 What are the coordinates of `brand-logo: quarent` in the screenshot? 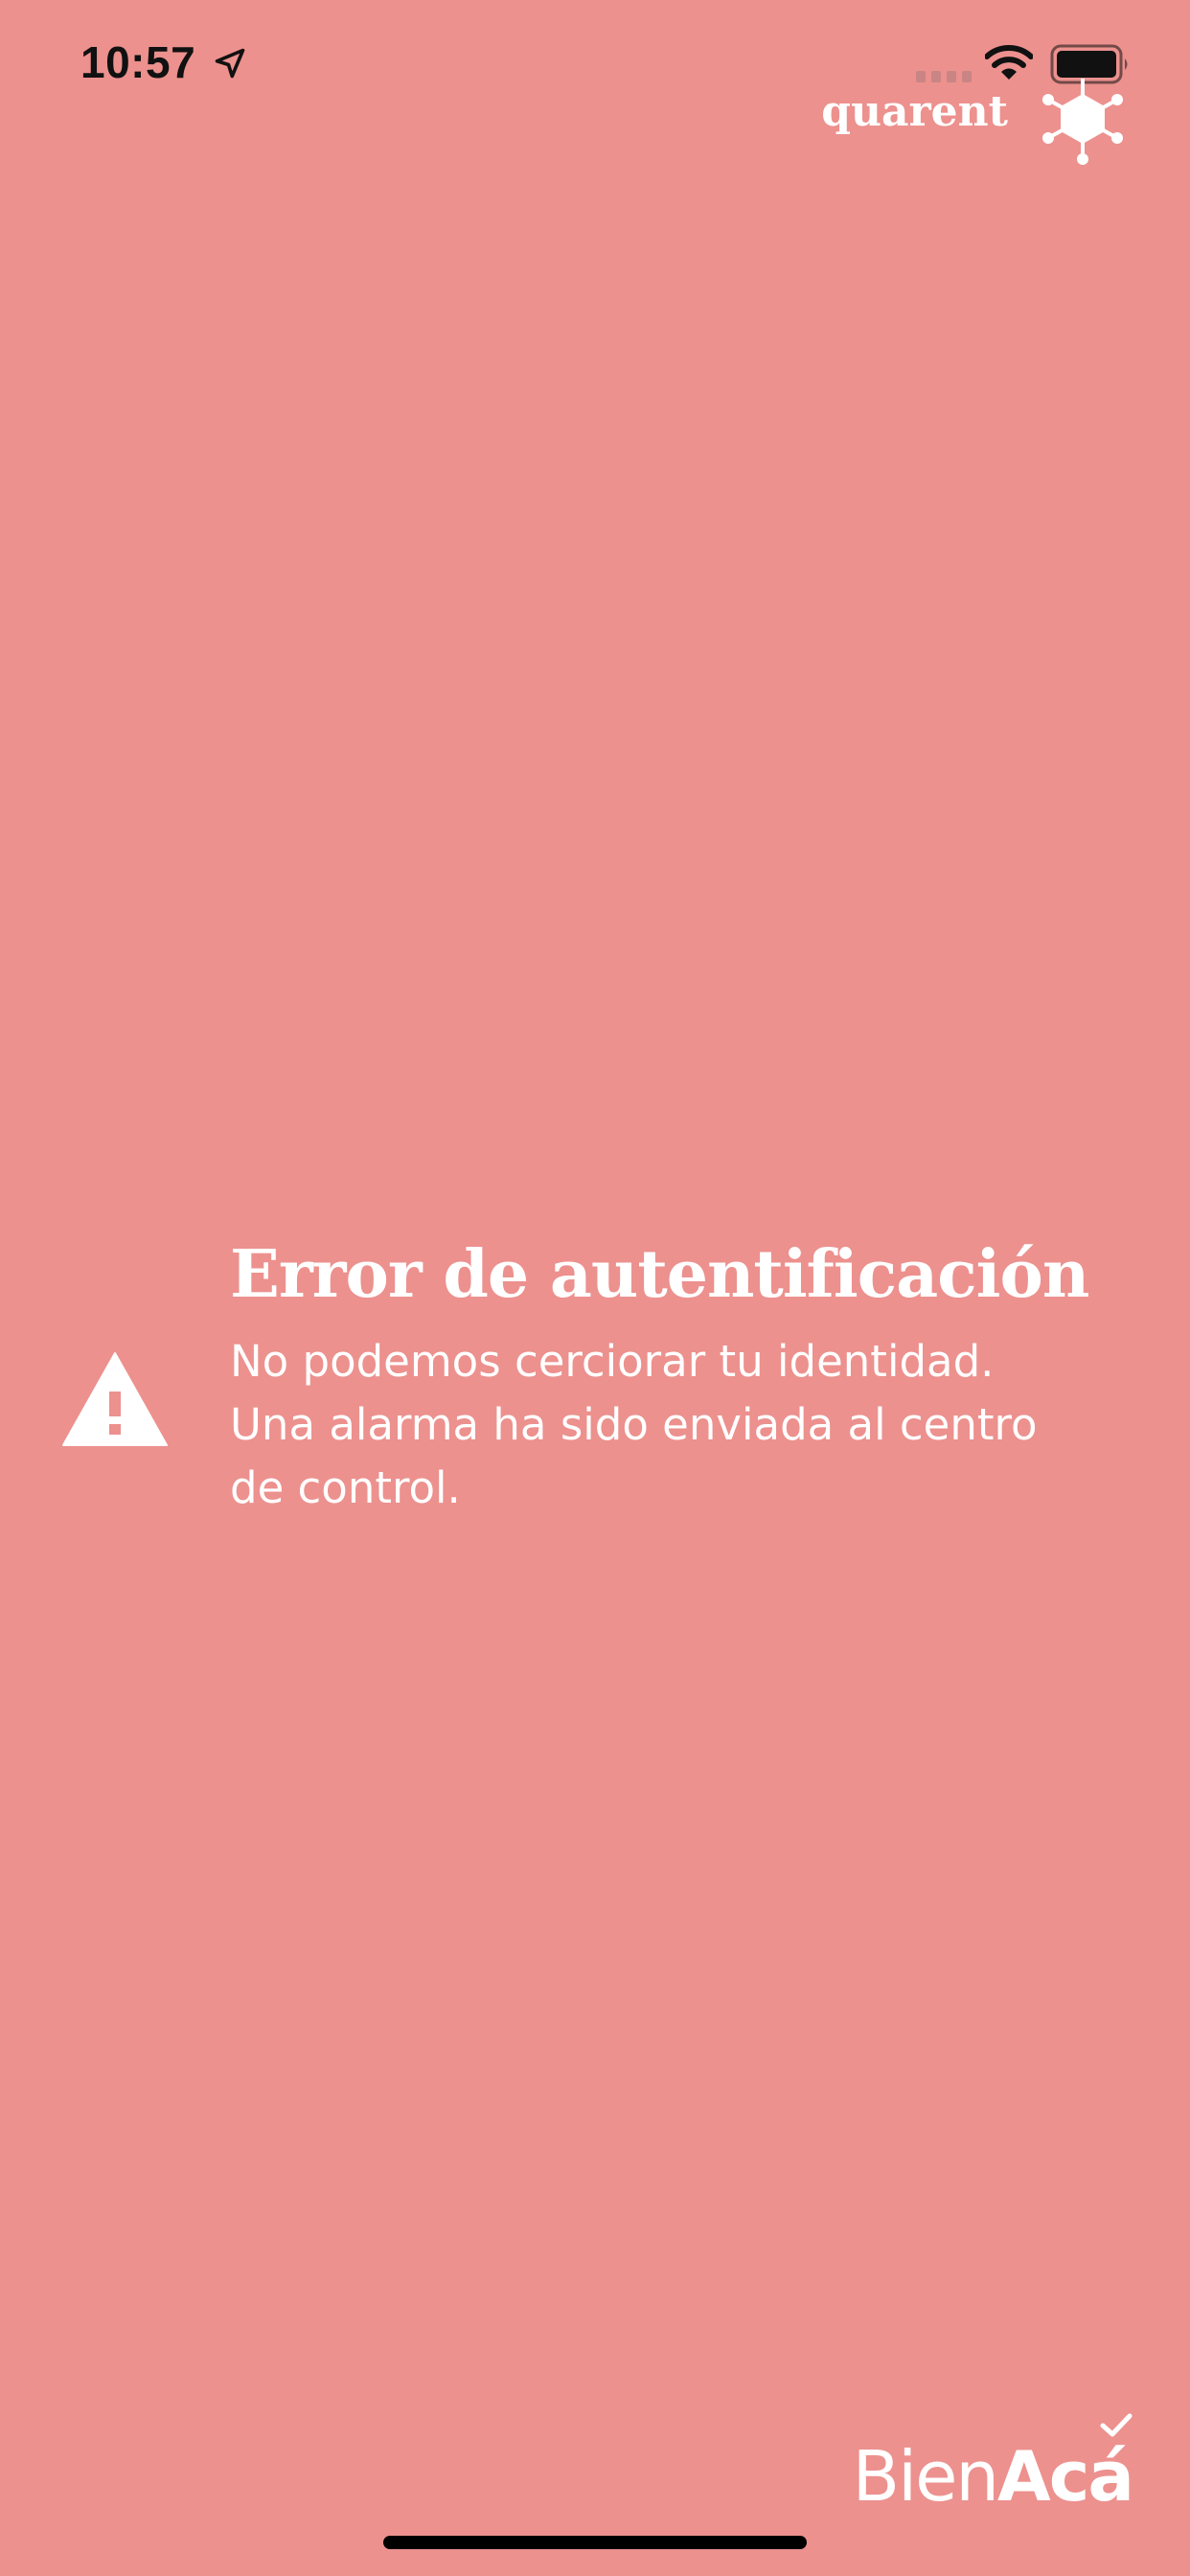 It's located at (976, 119).